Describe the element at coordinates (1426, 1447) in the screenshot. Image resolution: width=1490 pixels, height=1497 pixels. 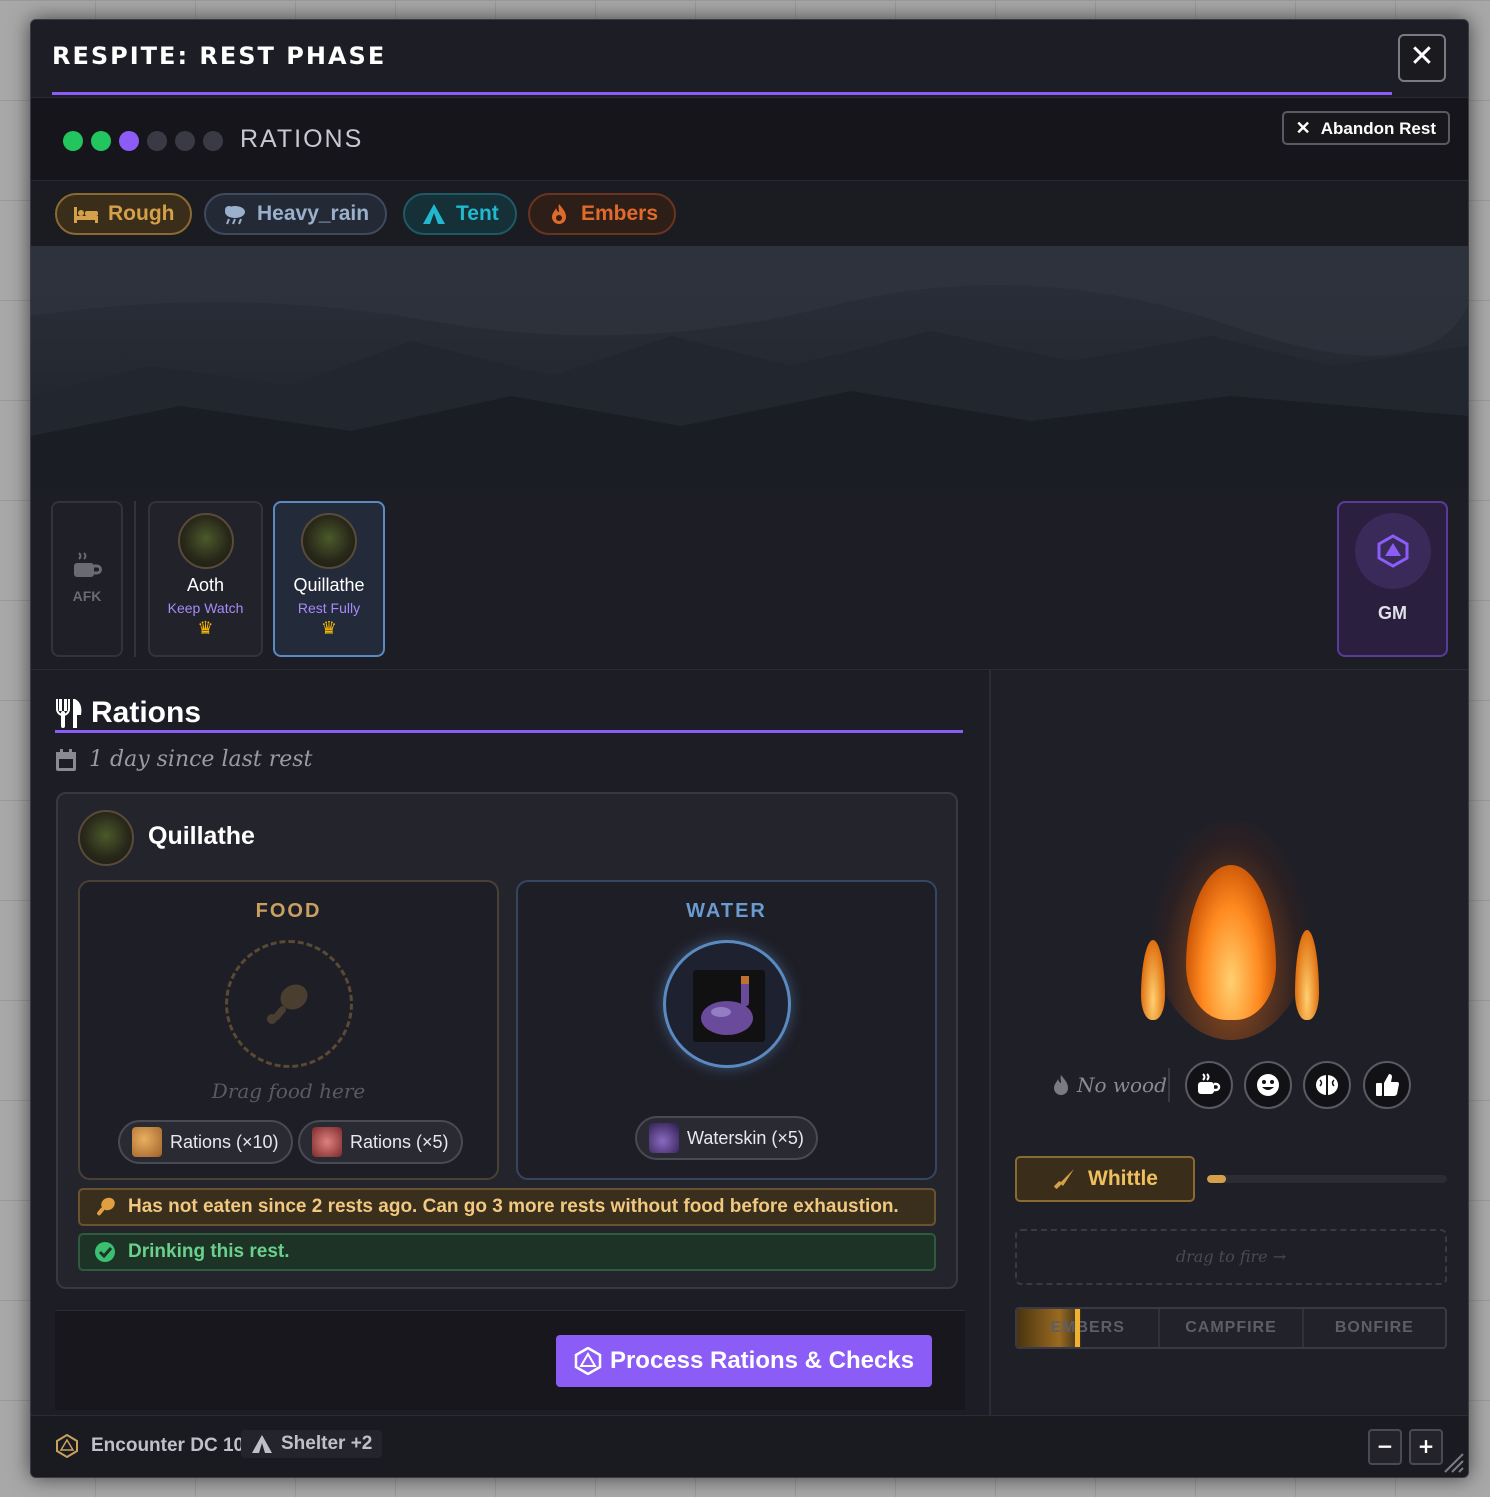
I see `zoom-in-button: +` at that location.